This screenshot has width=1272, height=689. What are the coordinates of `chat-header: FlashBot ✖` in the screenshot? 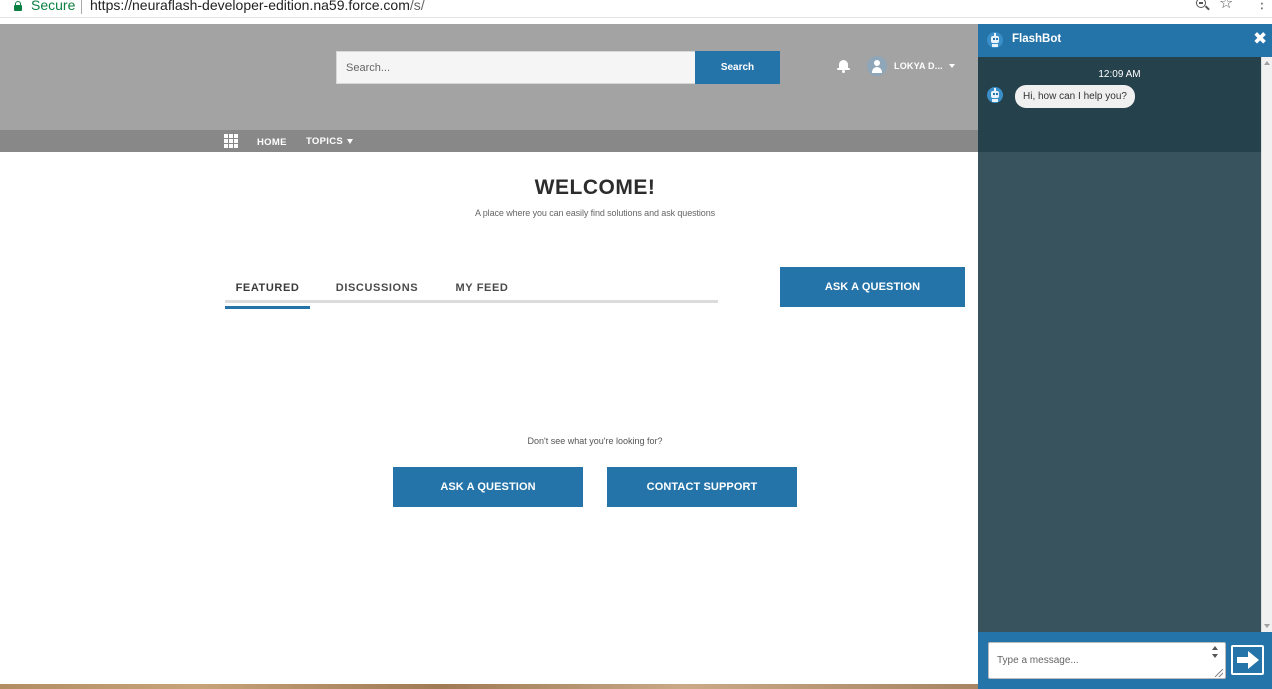 It's located at (1125, 40).